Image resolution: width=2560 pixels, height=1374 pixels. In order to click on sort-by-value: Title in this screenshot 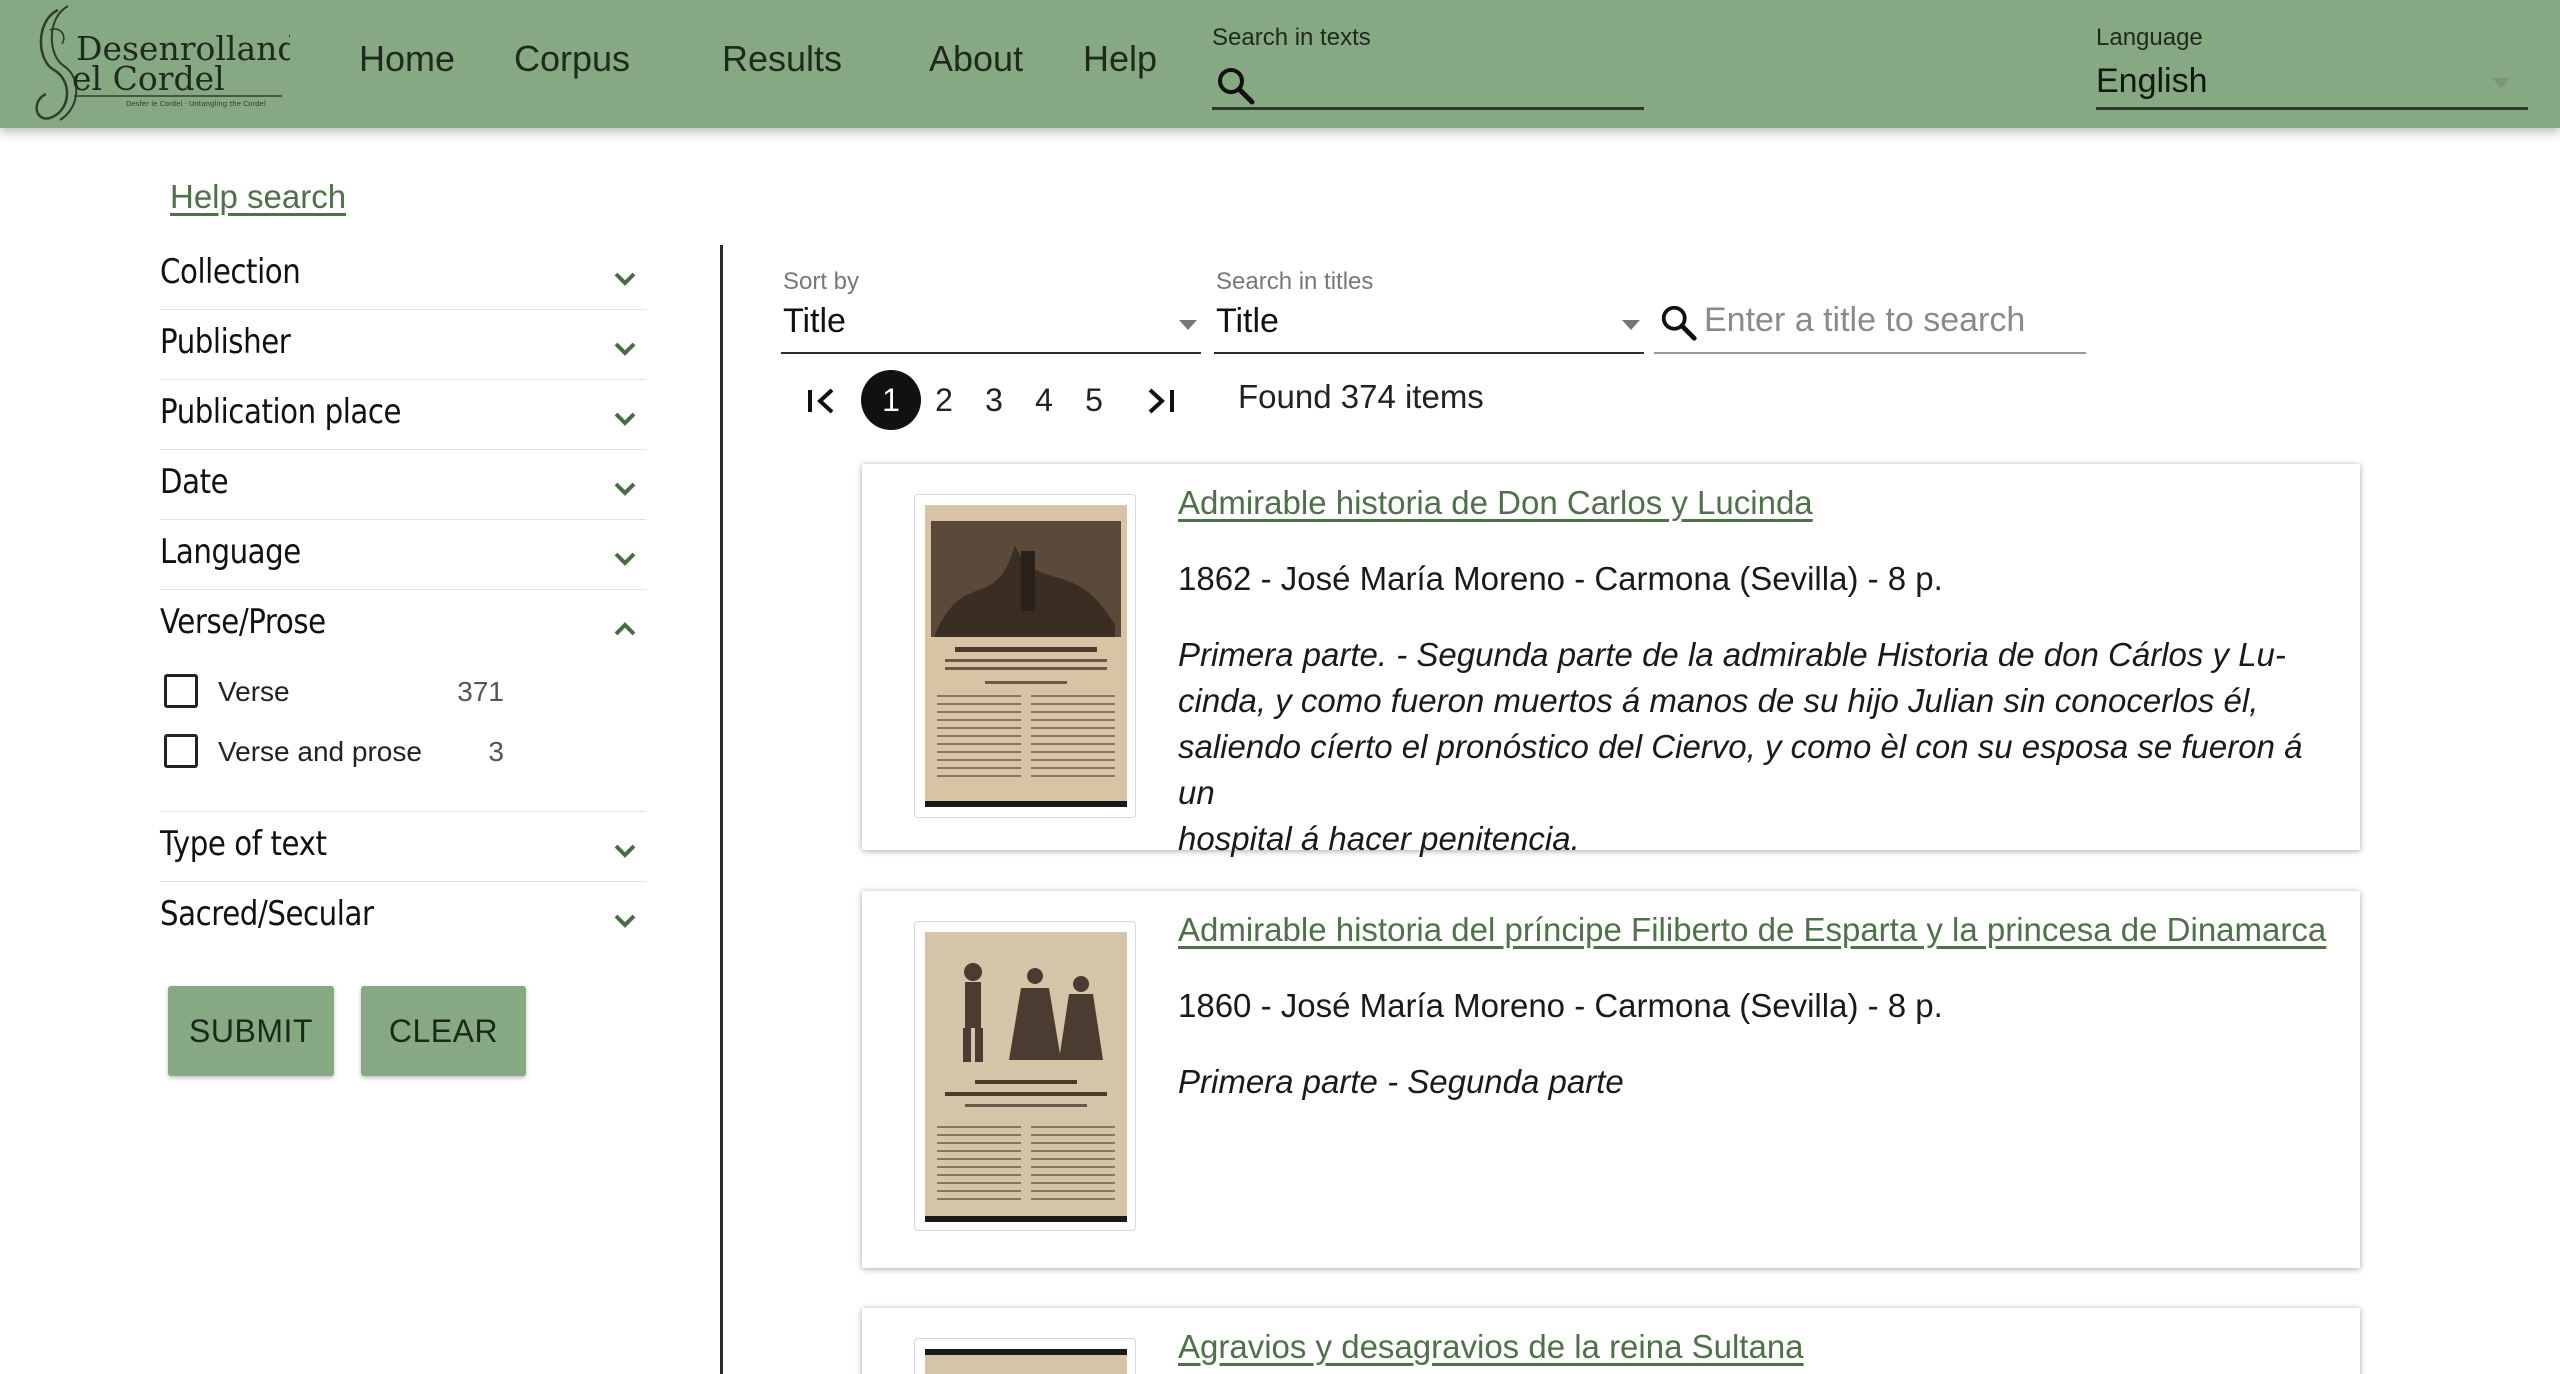, I will do `click(814, 321)`.